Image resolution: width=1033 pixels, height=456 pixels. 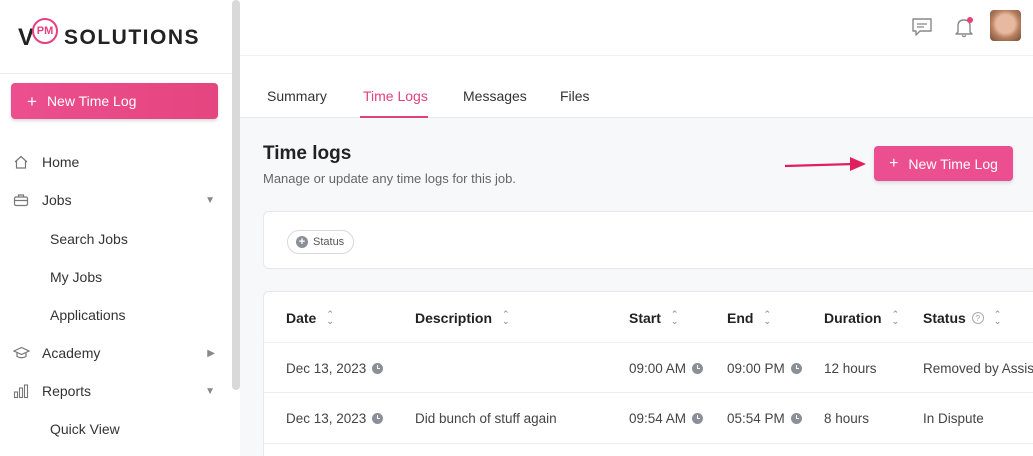 I want to click on status-filter-chip: + Status, so click(x=321, y=242).